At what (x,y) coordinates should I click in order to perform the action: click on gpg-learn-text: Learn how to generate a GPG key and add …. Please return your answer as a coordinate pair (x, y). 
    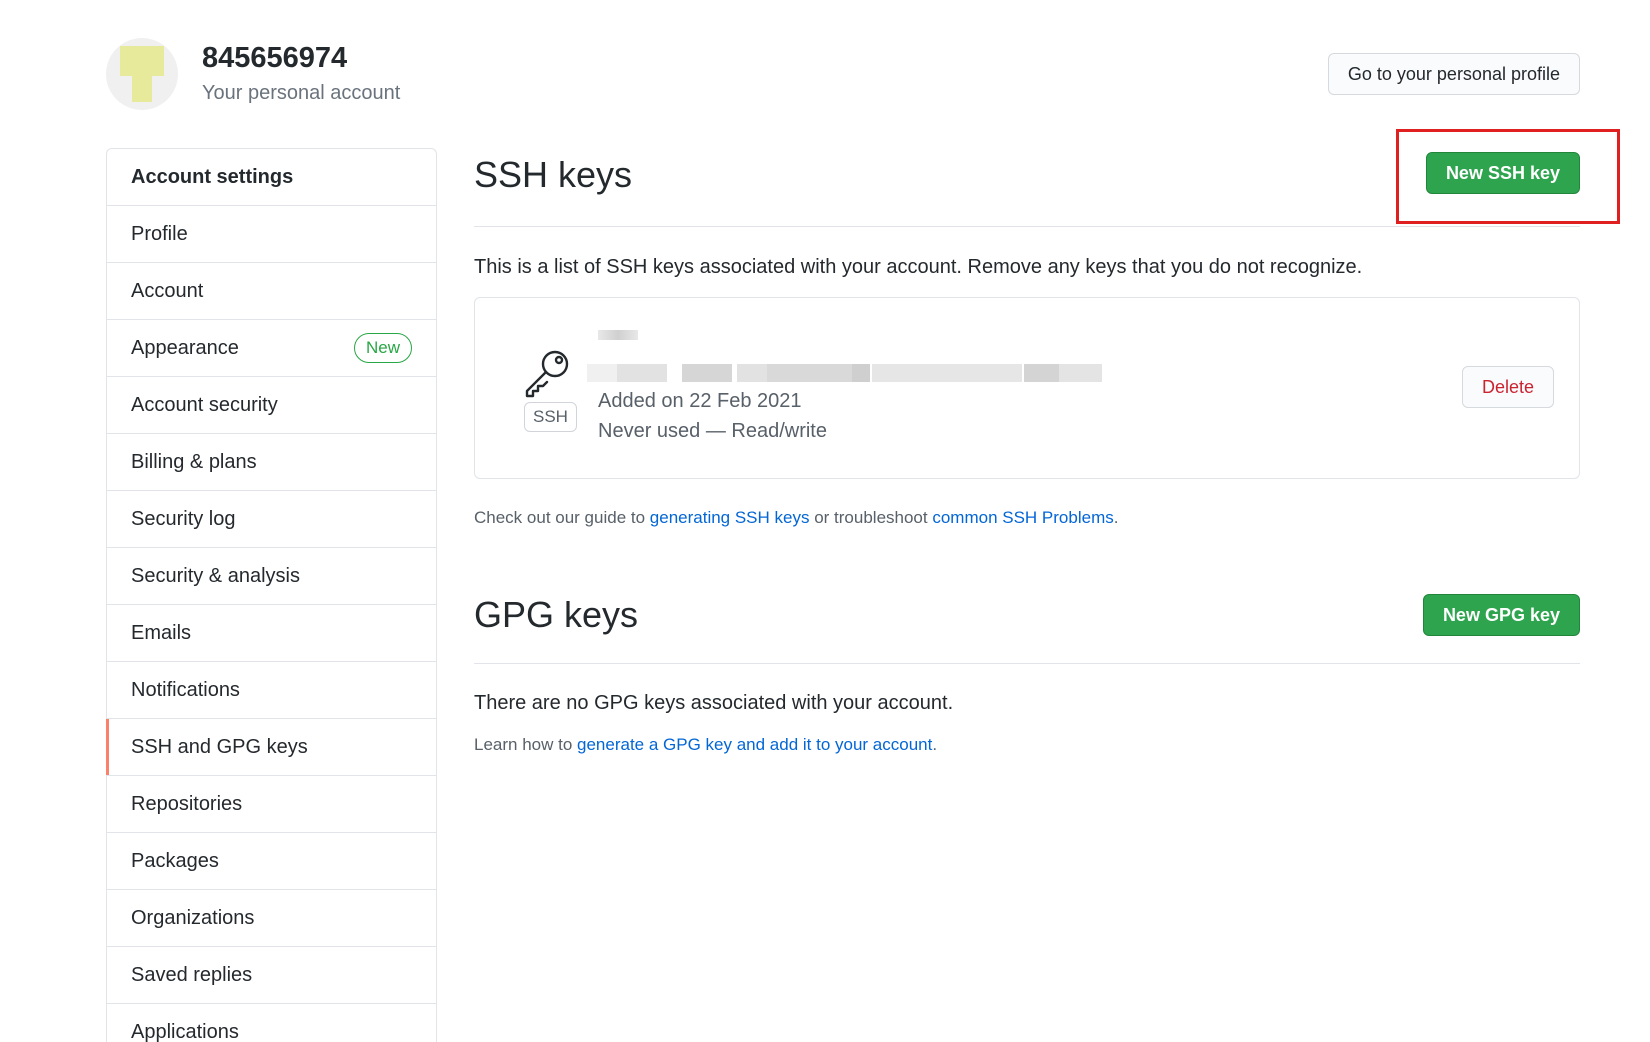
    Looking at the image, I should click on (1027, 745).